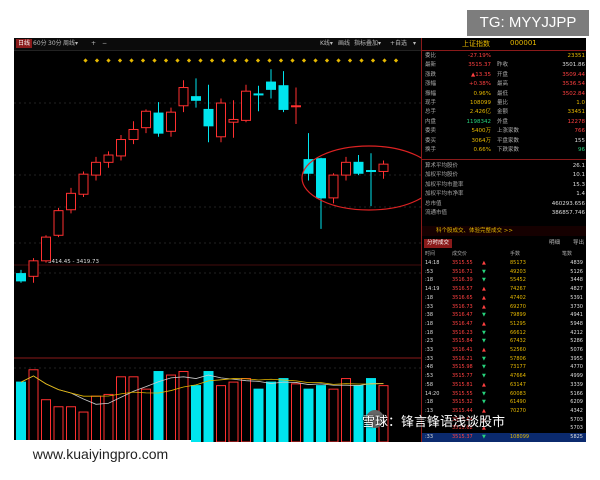 The image size is (600, 480). I want to click on tab-item: 分时成交, so click(438, 243).